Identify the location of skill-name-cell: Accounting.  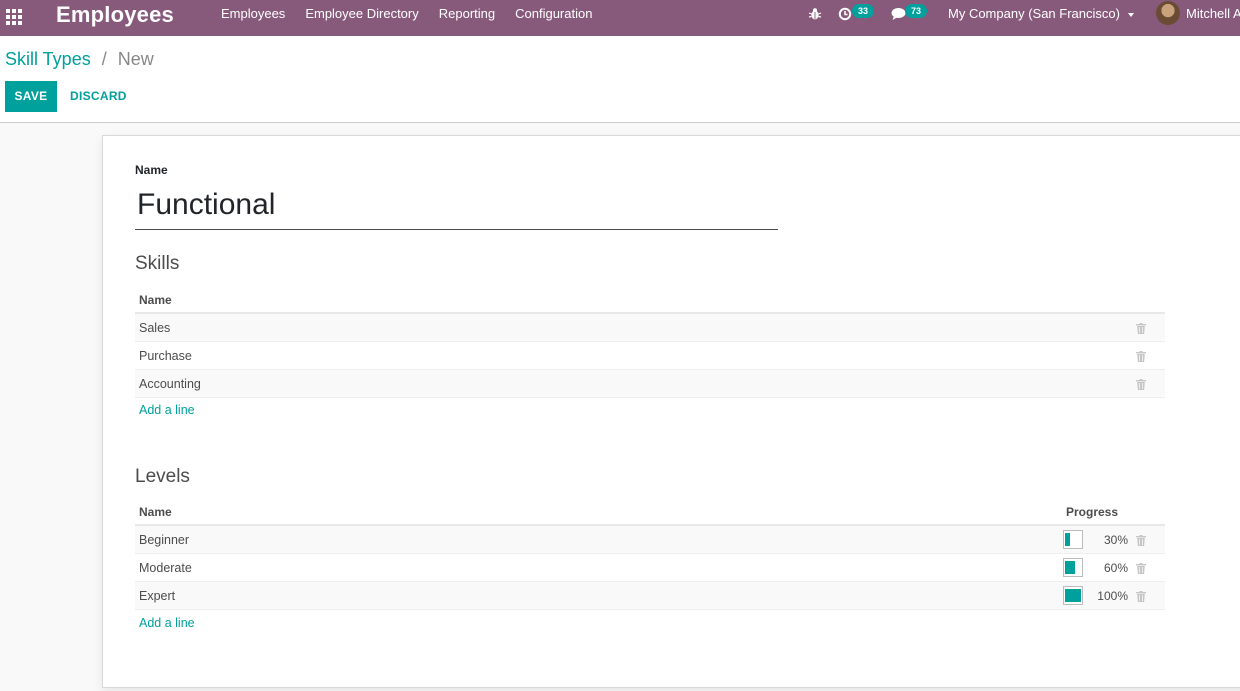
(170, 384).